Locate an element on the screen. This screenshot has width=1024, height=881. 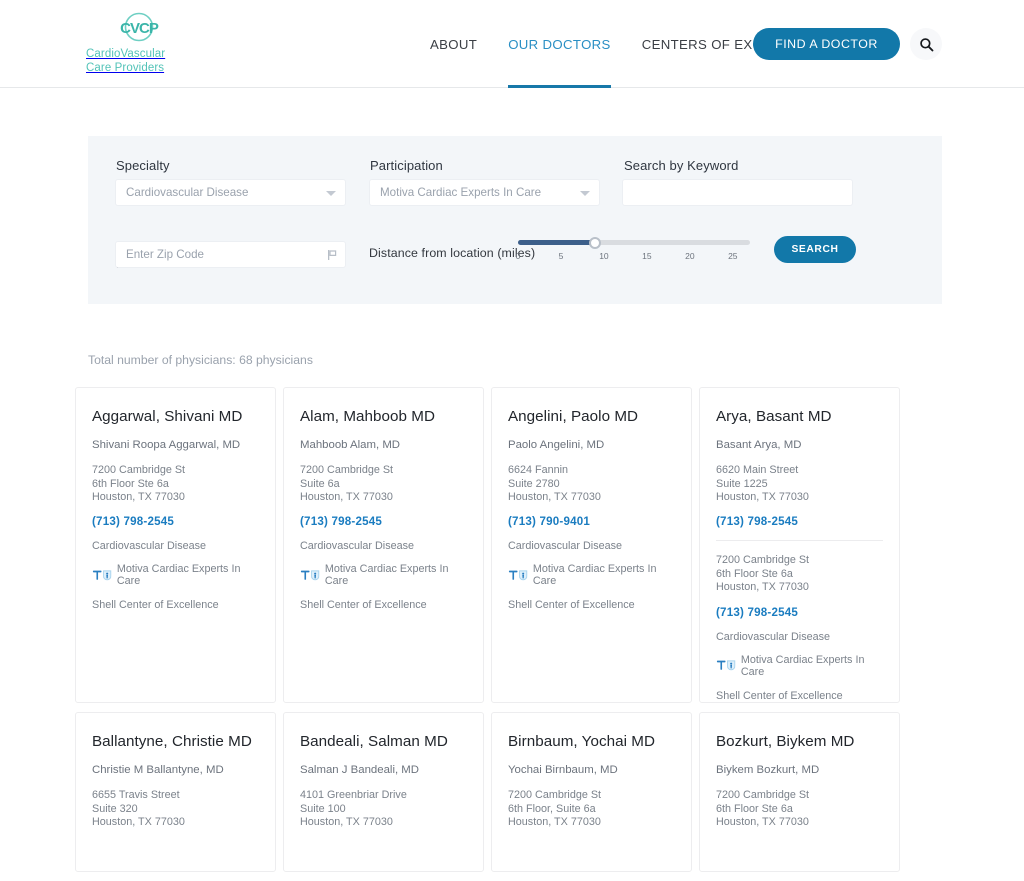
distance-slider: 0 5 10 15 20 25 is located at coordinates (632, 249).